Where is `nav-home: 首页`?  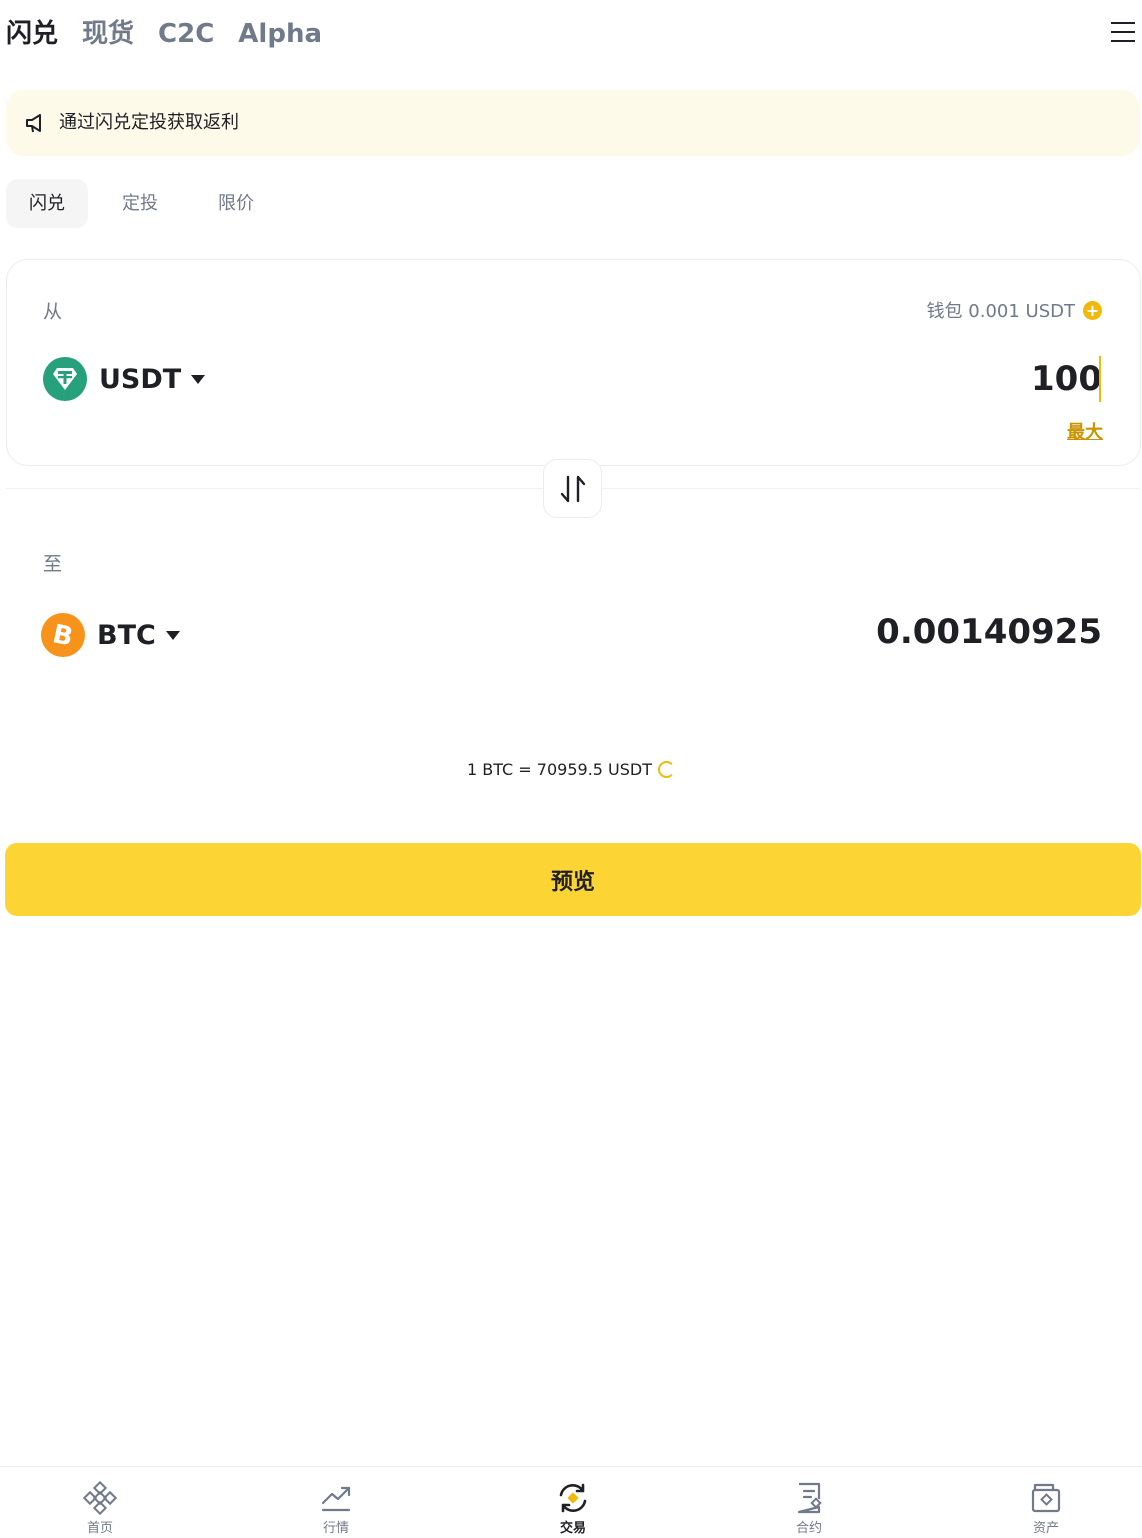
nav-home: 首页 is located at coordinates (100, 1509).